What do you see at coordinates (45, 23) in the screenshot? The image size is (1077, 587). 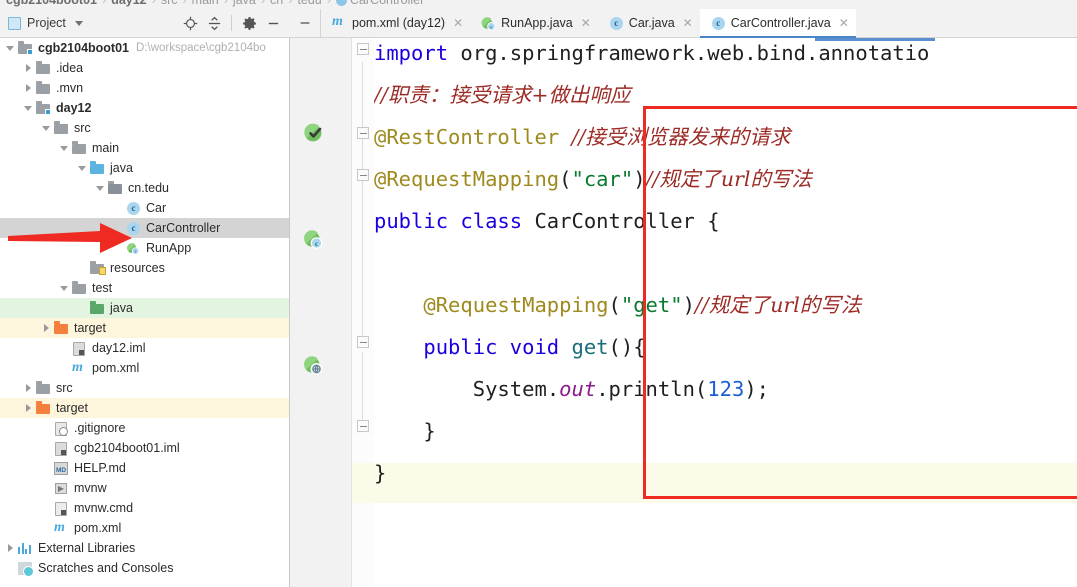 I see `project-title-button: Project` at bounding box center [45, 23].